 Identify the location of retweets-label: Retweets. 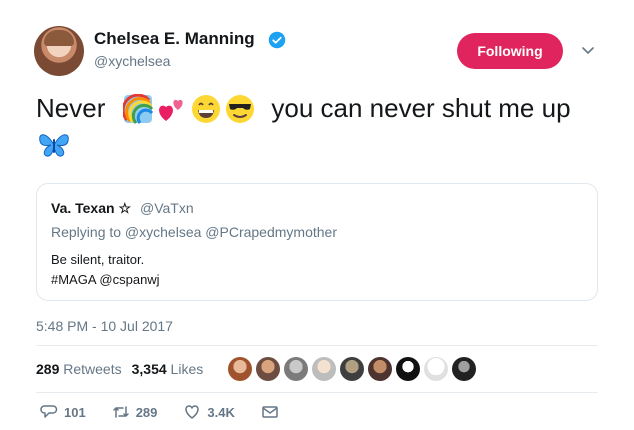
(92, 369).